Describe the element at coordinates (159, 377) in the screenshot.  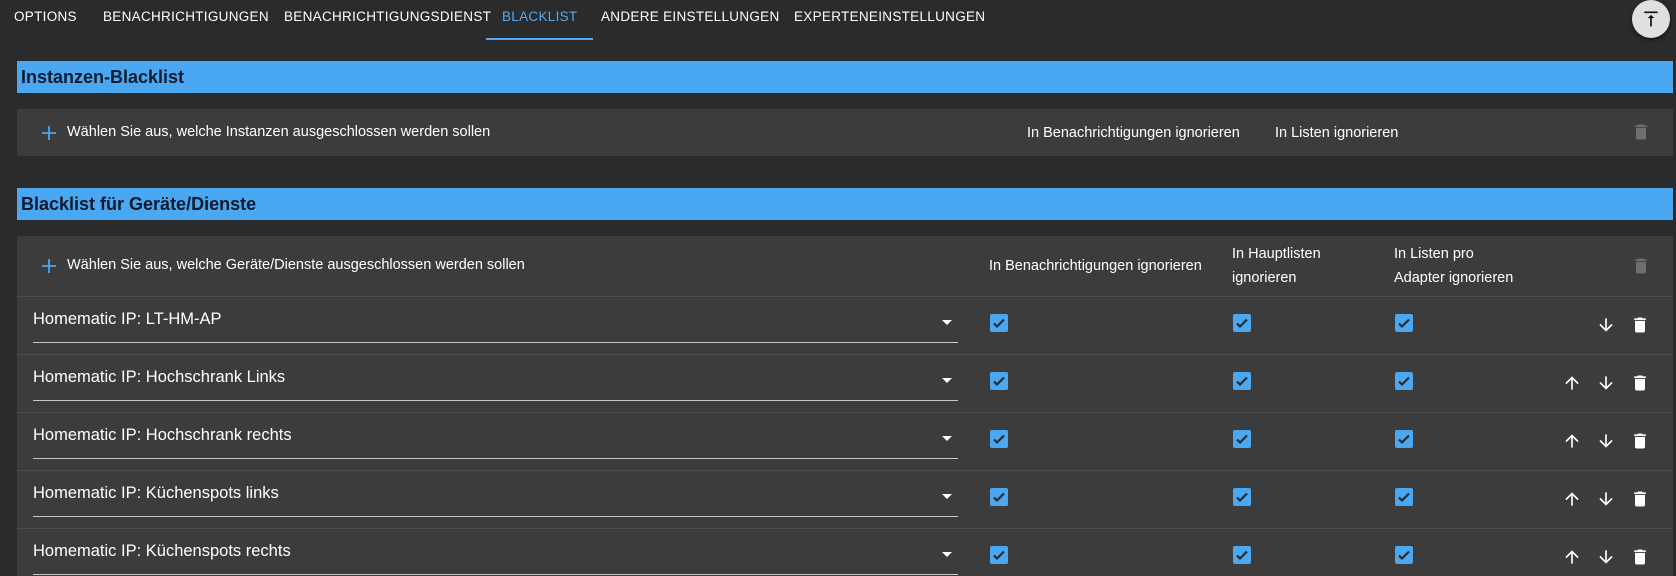
I see `device-select-value: Homematic IP: Hochschrank Links` at that location.